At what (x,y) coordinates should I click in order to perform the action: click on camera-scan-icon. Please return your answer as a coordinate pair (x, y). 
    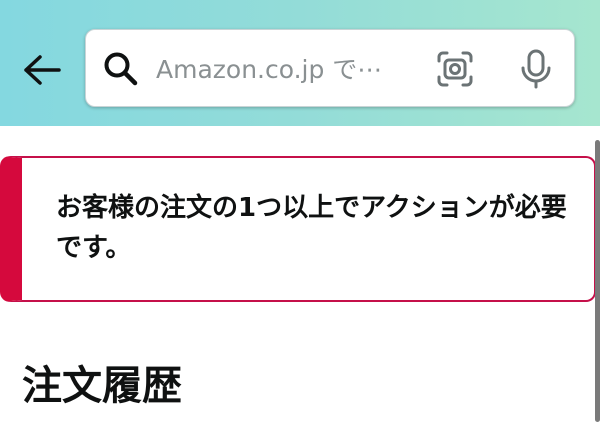
    Looking at the image, I should click on (455, 69).